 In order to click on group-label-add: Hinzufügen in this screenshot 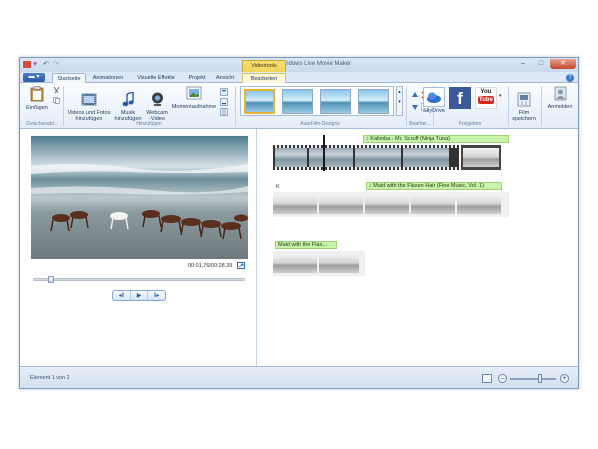, I will do `click(149, 124)`.